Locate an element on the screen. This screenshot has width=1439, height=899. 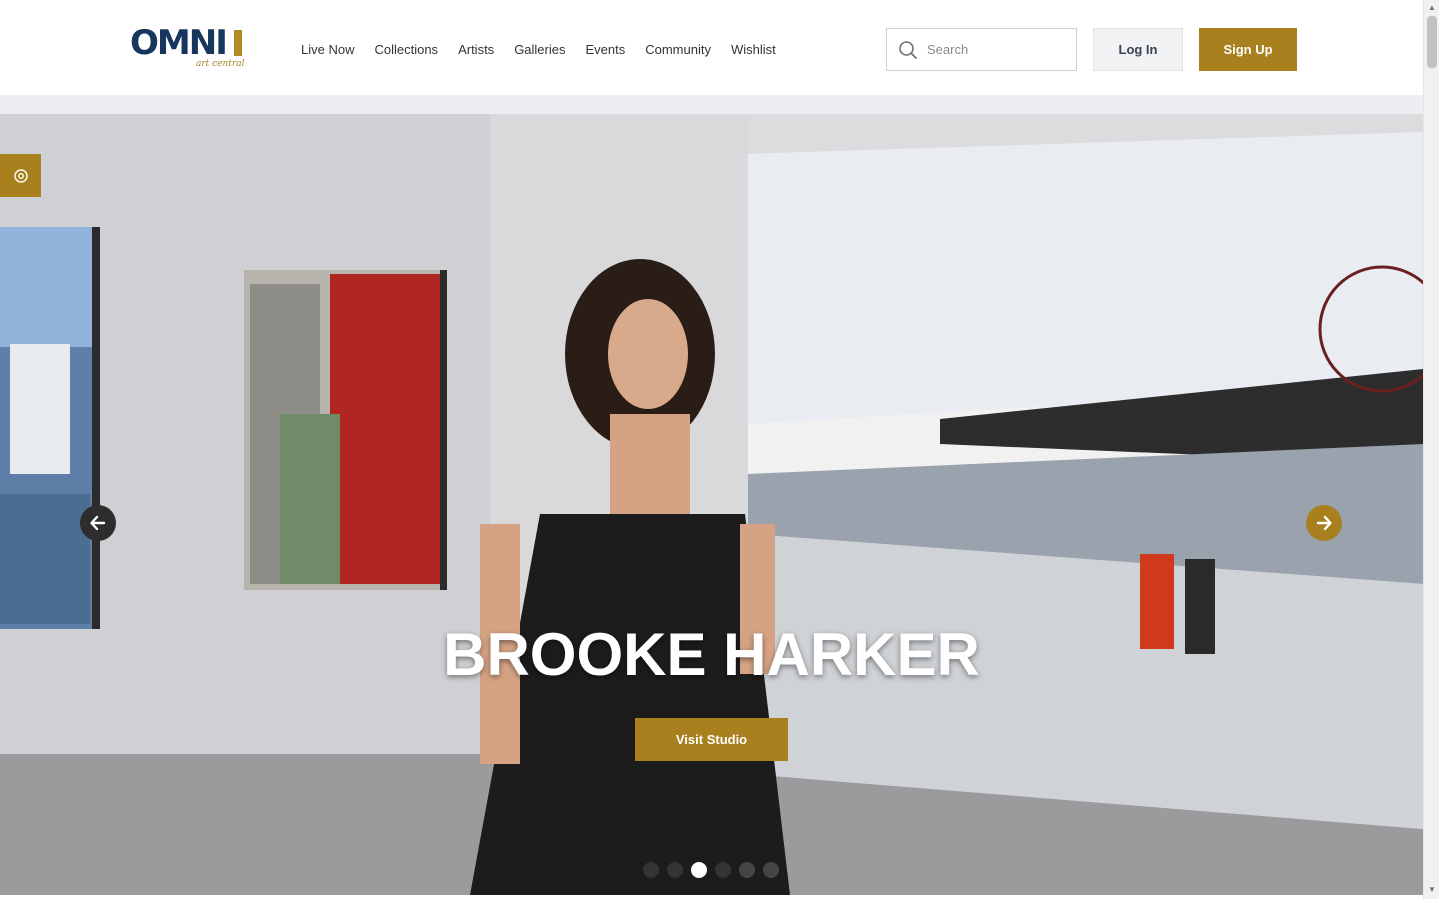
nav-item-artists: Artists is located at coordinates (476, 49).